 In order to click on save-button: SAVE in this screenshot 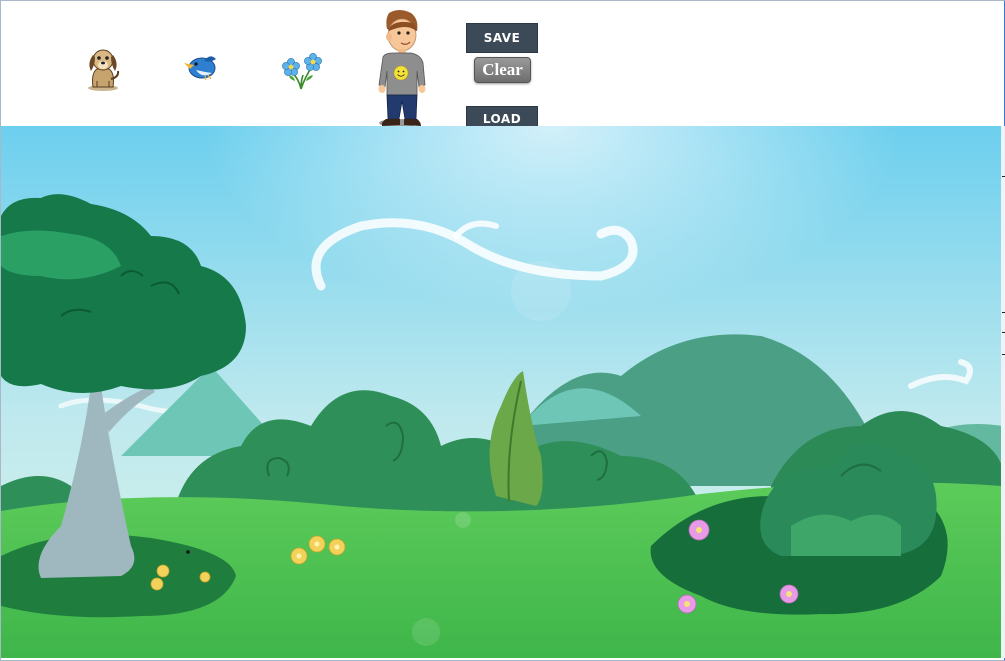, I will do `click(502, 38)`.